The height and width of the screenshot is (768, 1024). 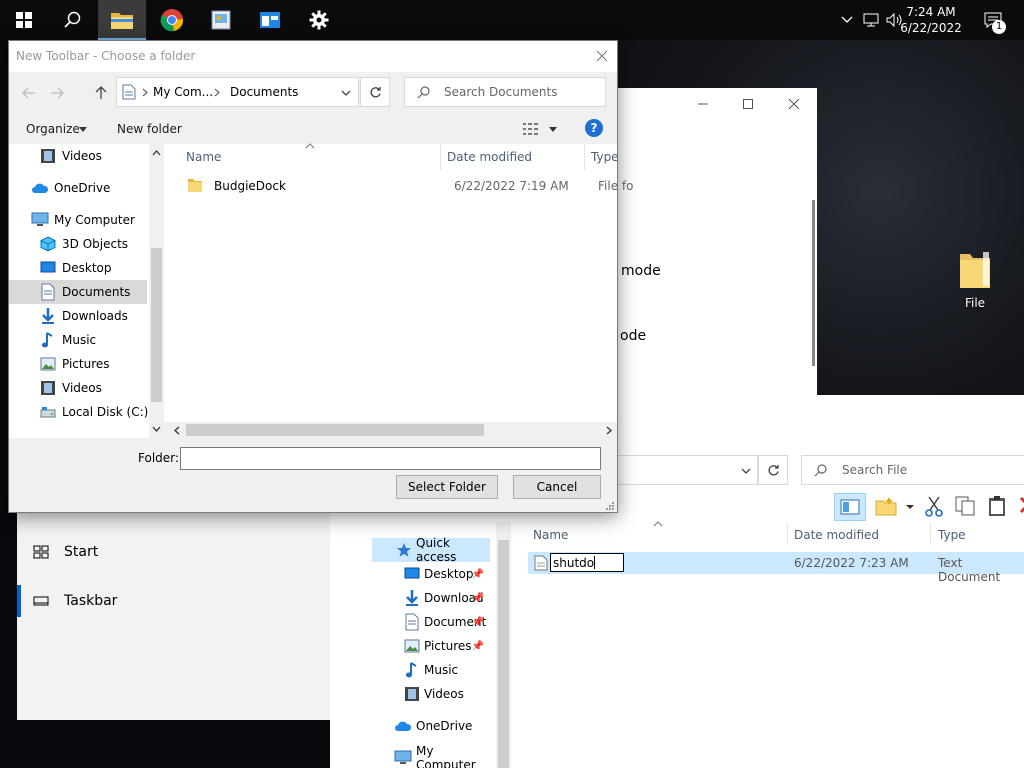 What do you see at coordinates (48, 267) in the screenshot?
I see `desktop-icon` at bounding box center [48, 267].